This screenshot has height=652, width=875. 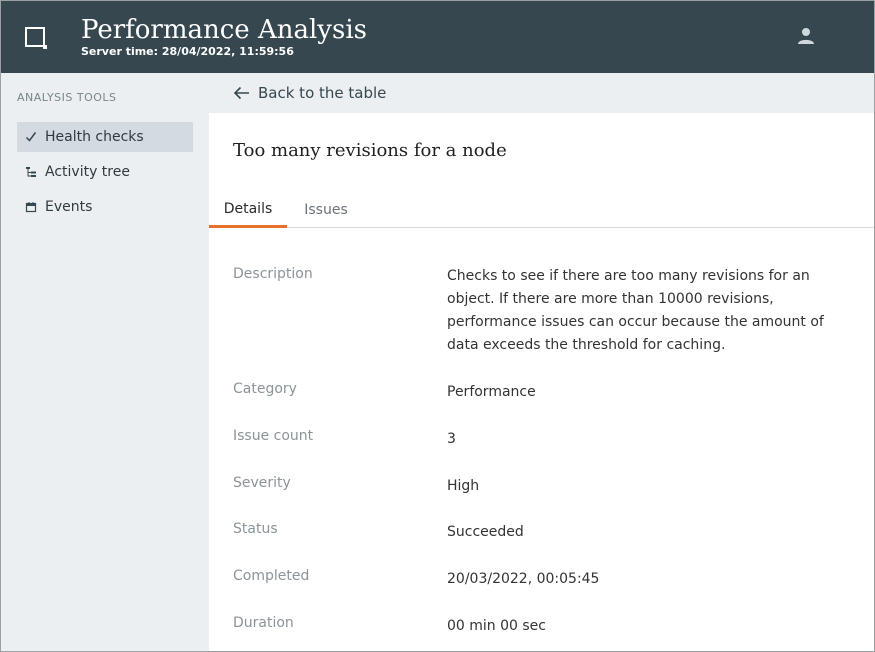 I want to click on check-icon, so click(x=31, y=137).